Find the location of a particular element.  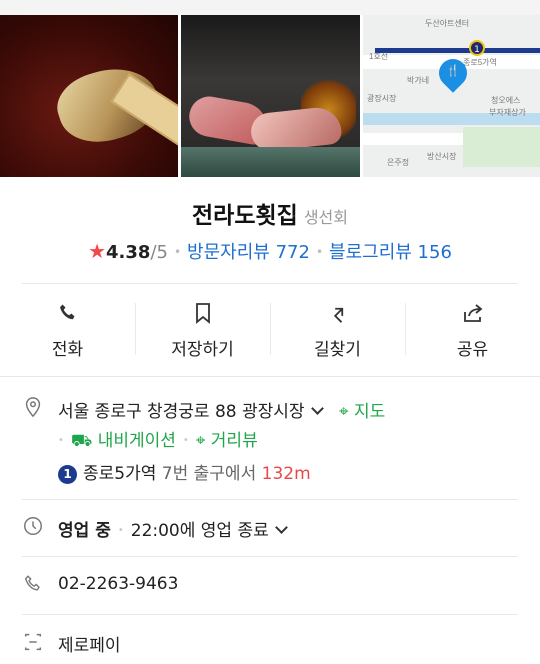

address-row: 서울 종로구 창경궁로 88 광장시장 ⌖ 지도 is located at coordinates (221, 409).